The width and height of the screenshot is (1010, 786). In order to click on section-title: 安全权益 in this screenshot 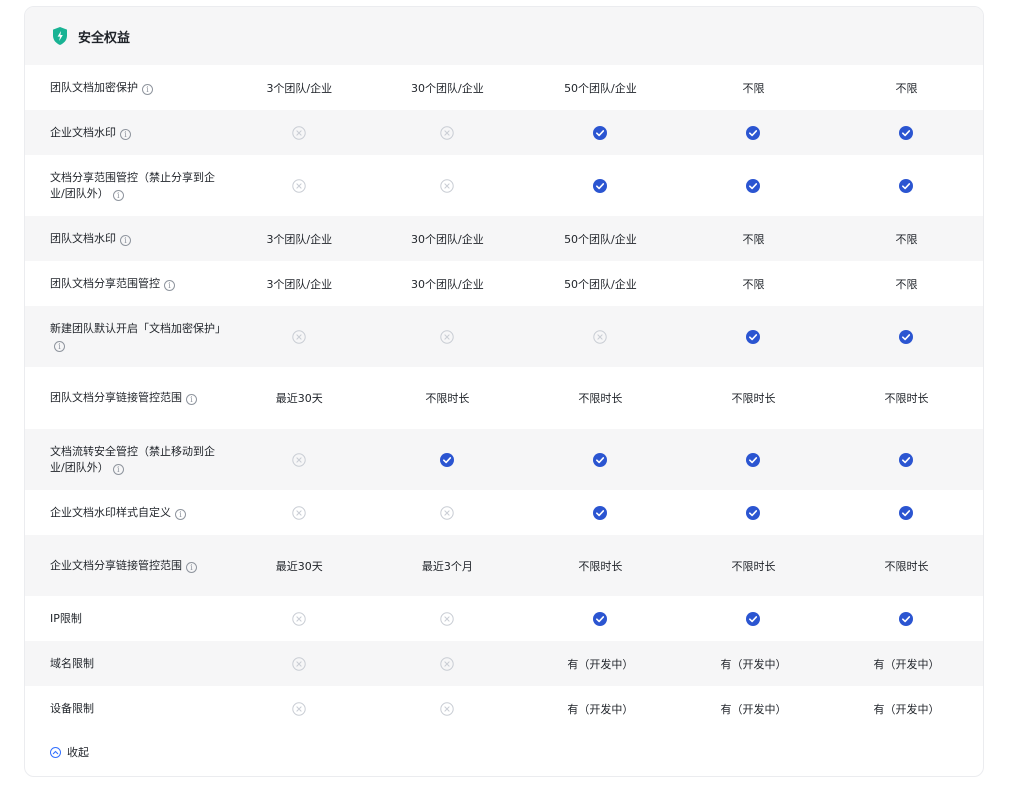, I will do `click(104, 38)`.